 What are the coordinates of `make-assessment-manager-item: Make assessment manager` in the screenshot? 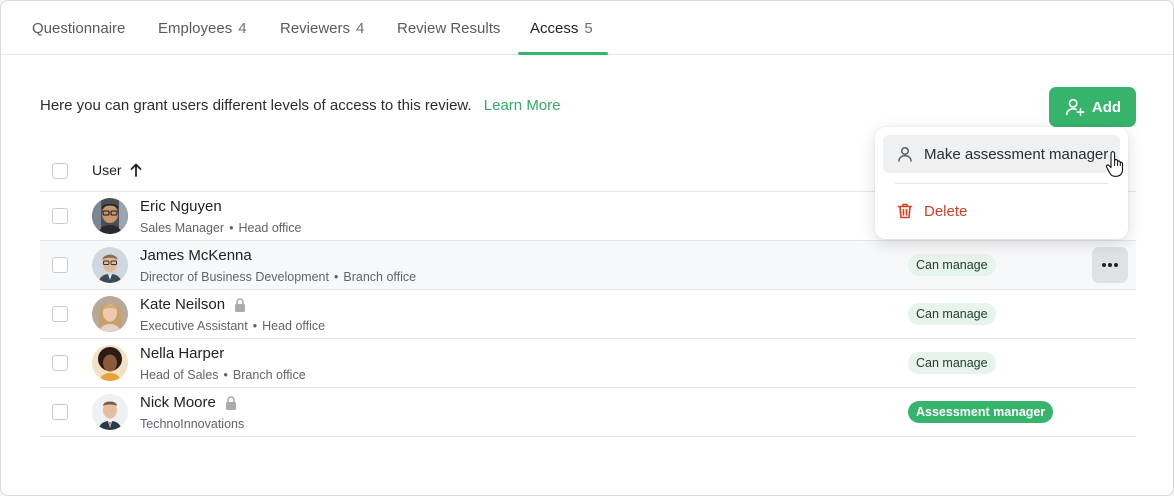 It's located at (1001, 154).